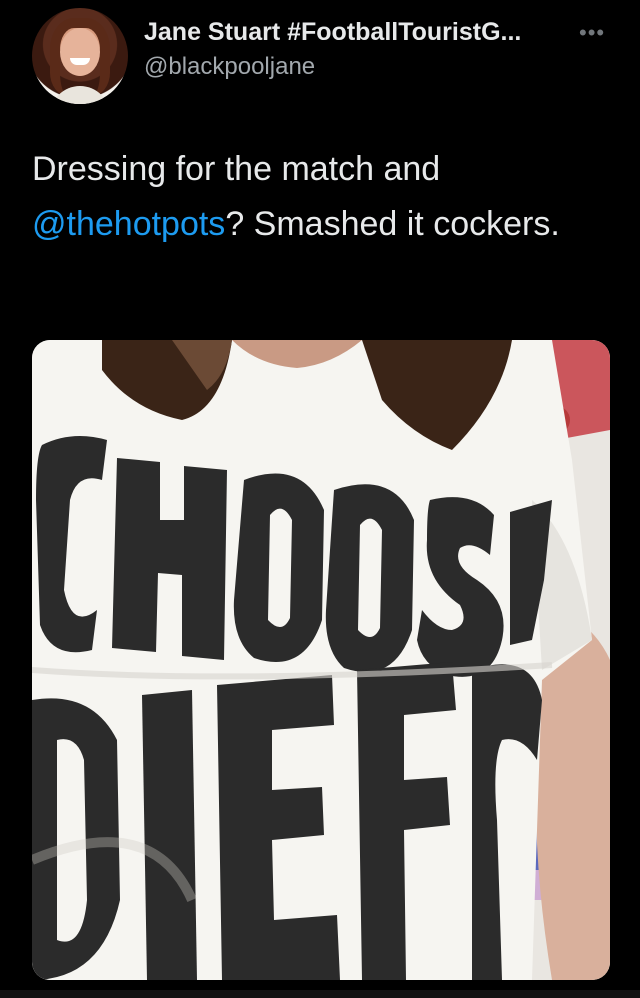 This screenshot has width=640, height=998. Describe the element at coordinates (592, 33) in the screenshot. I see `more-dots-icon: •••` at that location.